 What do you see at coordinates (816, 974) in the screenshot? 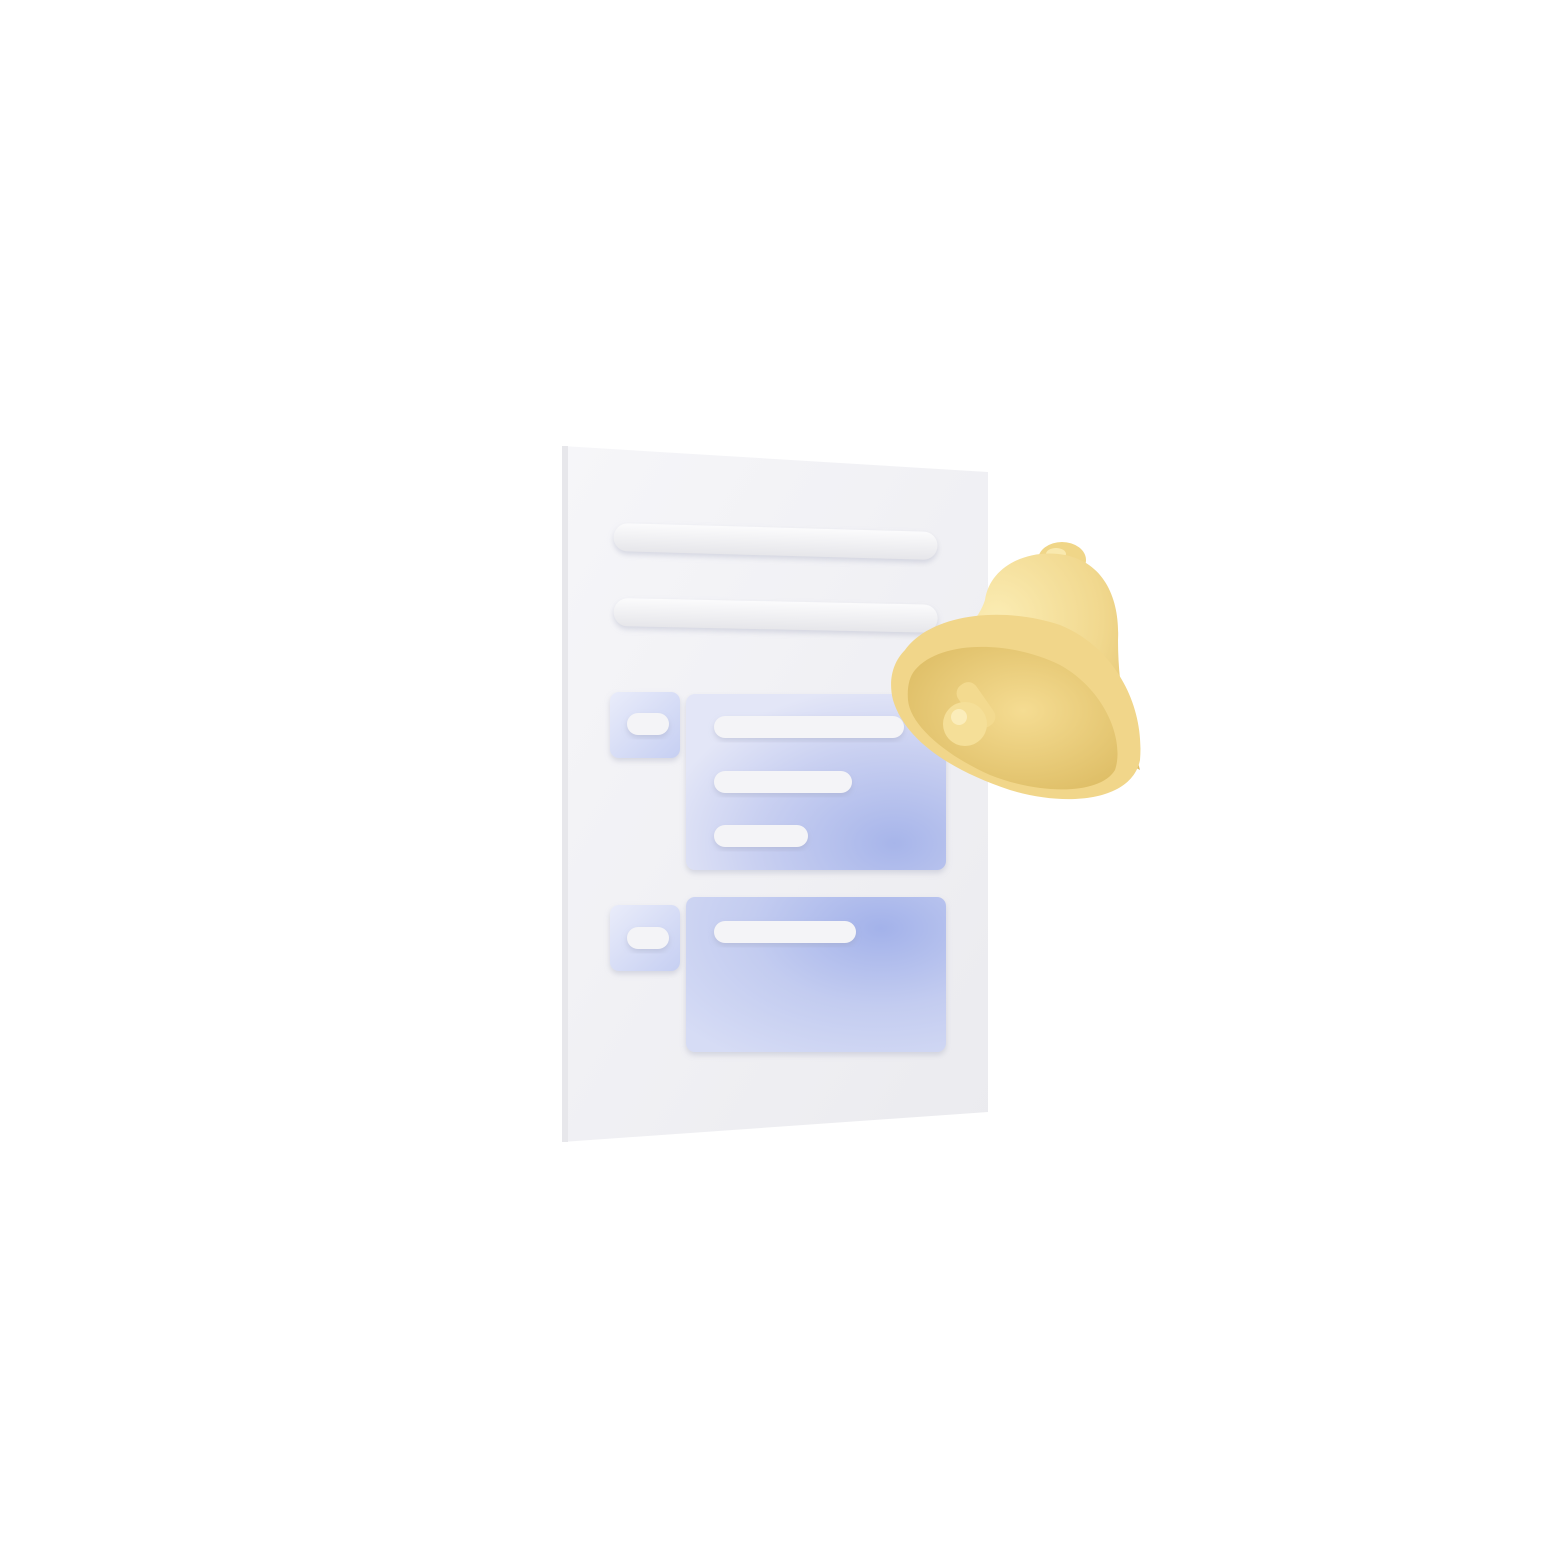
I see `list-item-2-card` at bounding box center [816, 974].